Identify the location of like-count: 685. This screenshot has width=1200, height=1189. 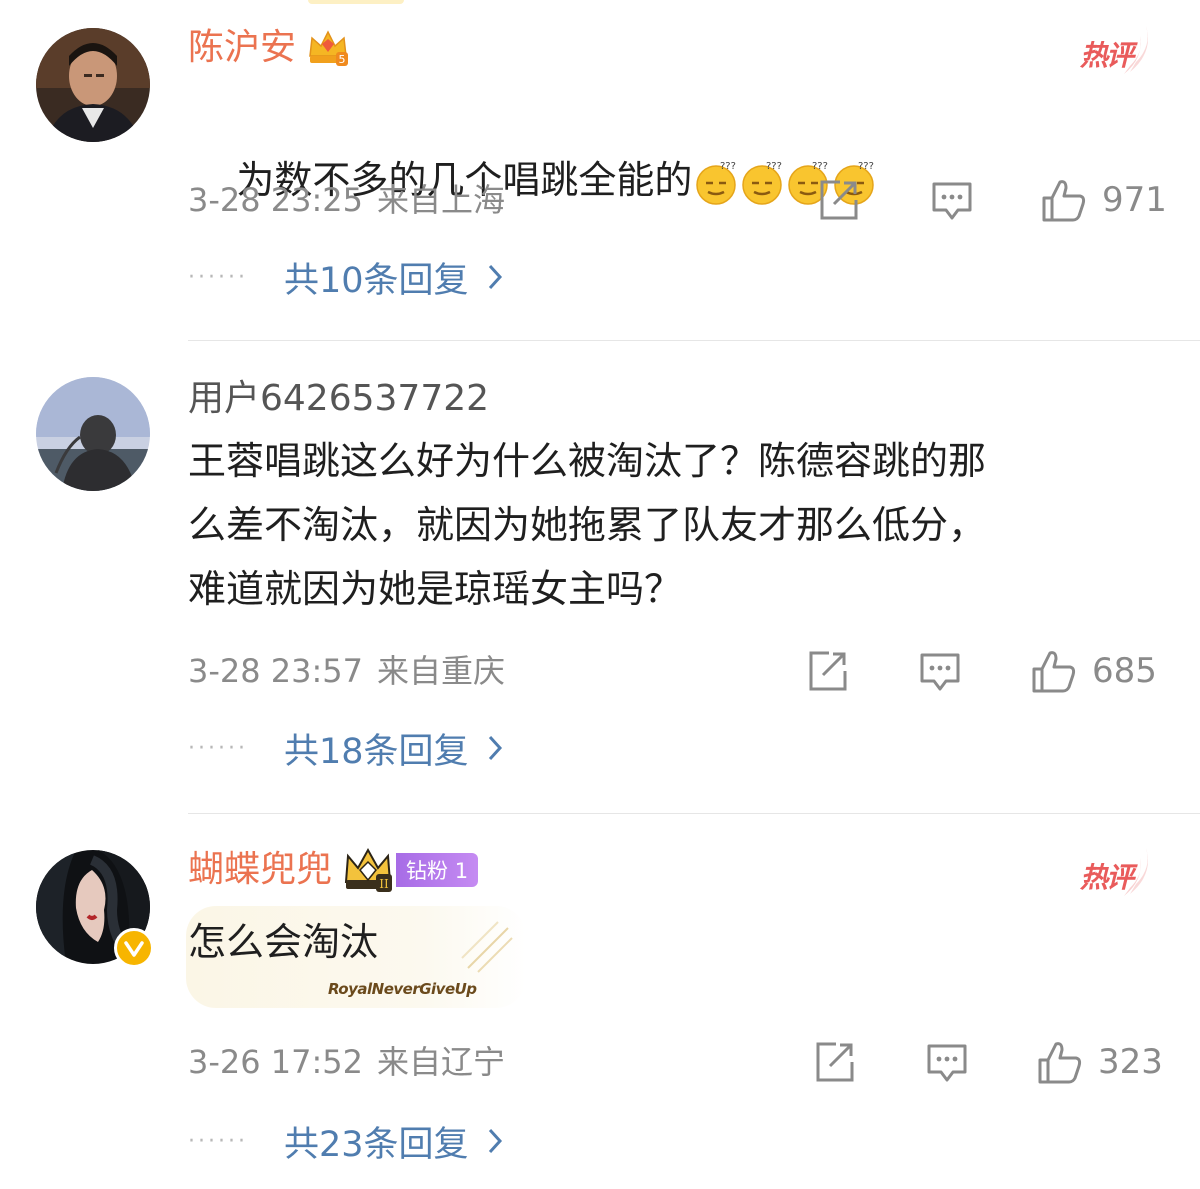
(1124, 671).